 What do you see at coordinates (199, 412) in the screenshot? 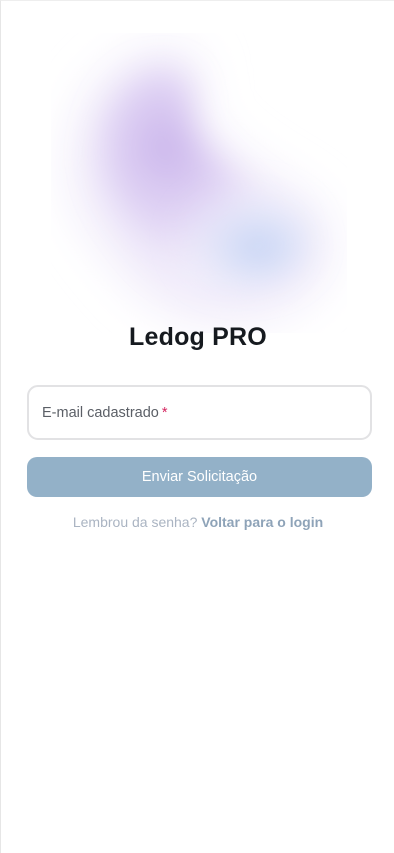
I see `email-field: E-mail cadastrado *` at bounding box center [199, 412].